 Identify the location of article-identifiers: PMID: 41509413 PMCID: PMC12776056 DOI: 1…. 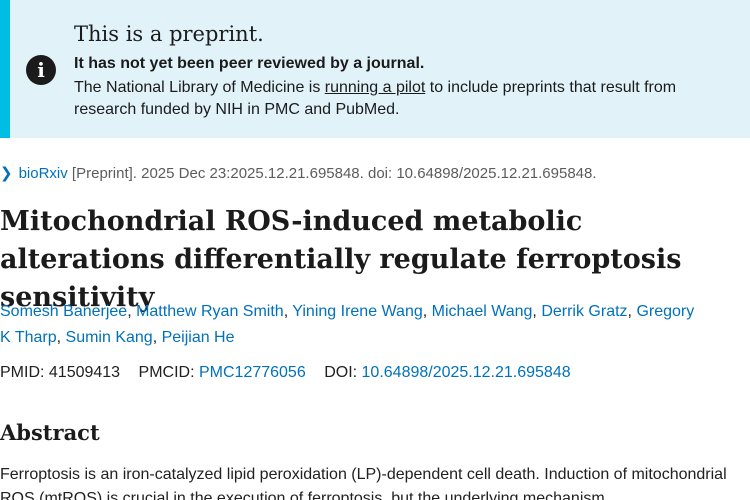
(292, 373).